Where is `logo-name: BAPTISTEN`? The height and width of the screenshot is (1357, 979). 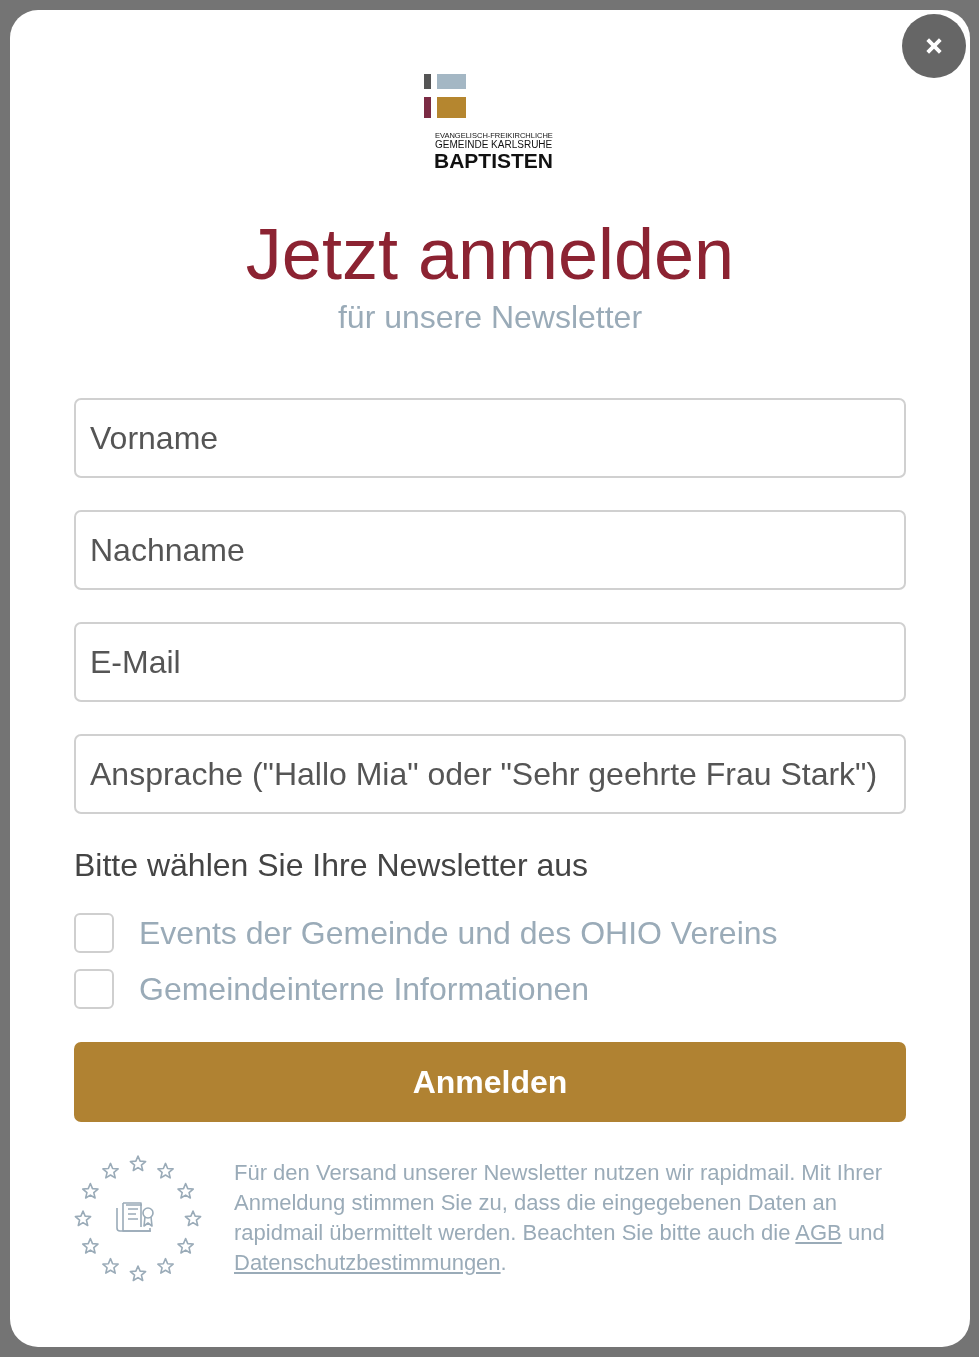 logo-name: BAPTISTEN is located at coordinates (493, 161).